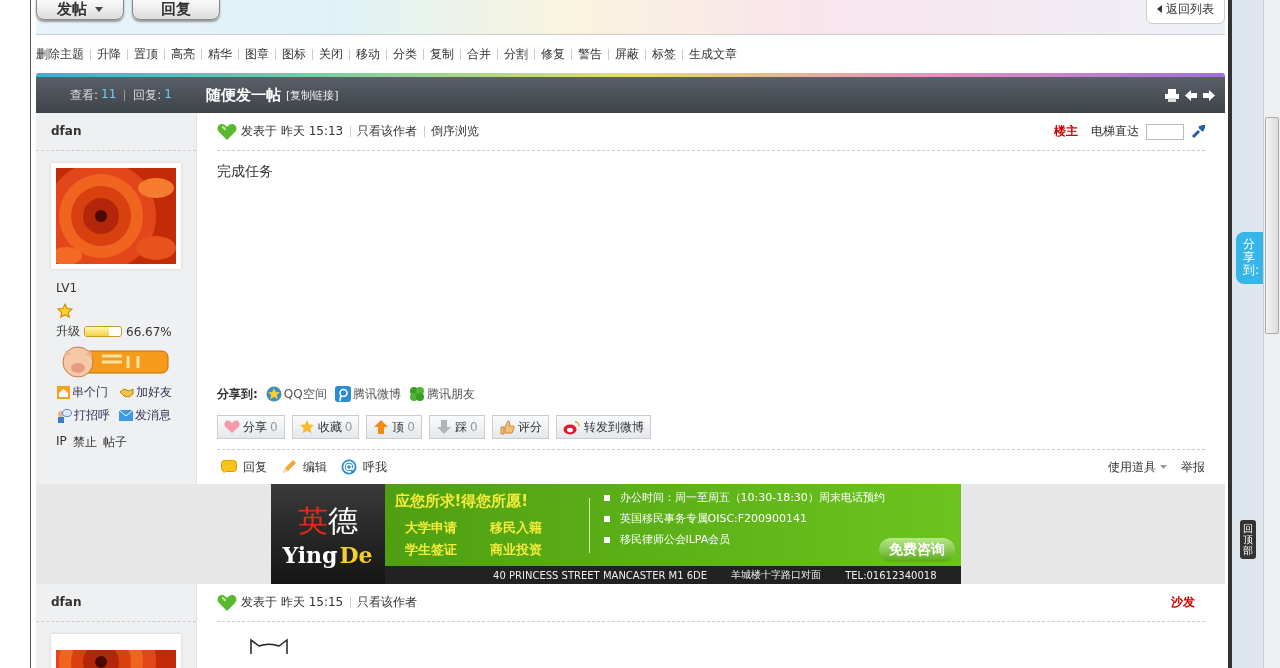 The width and height of the screenshot is (1280, 668). I want to click on reaction-button: 收藏 0, so click(325, 427).